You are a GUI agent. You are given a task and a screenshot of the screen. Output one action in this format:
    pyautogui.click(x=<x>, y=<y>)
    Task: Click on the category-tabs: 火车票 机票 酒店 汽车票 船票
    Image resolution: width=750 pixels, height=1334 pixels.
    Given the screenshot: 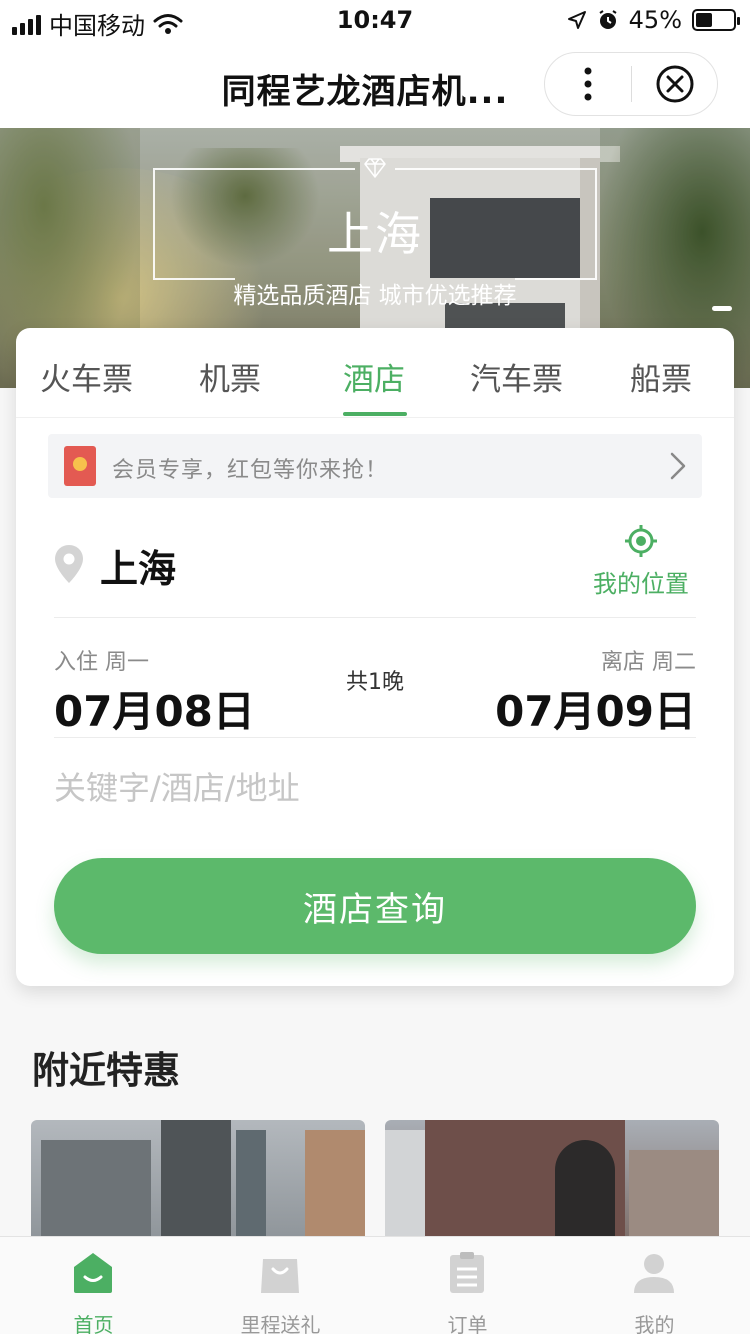 What is the action you would take?
    pyautogui.click(x=375, y=373)
    